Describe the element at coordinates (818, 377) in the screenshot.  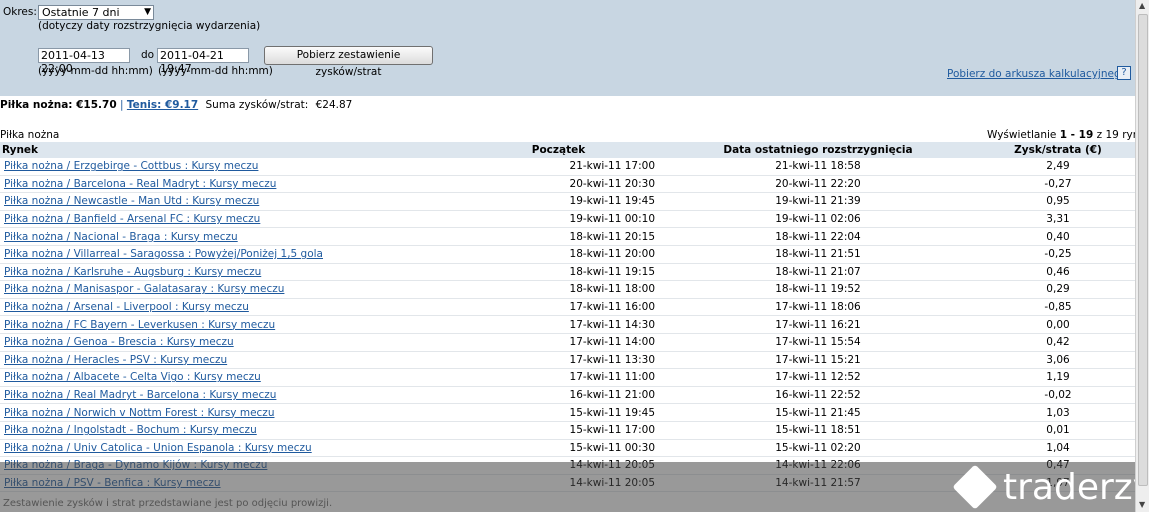
I see `settled-time-cell: 17-kwi-11 12:52` at that location.